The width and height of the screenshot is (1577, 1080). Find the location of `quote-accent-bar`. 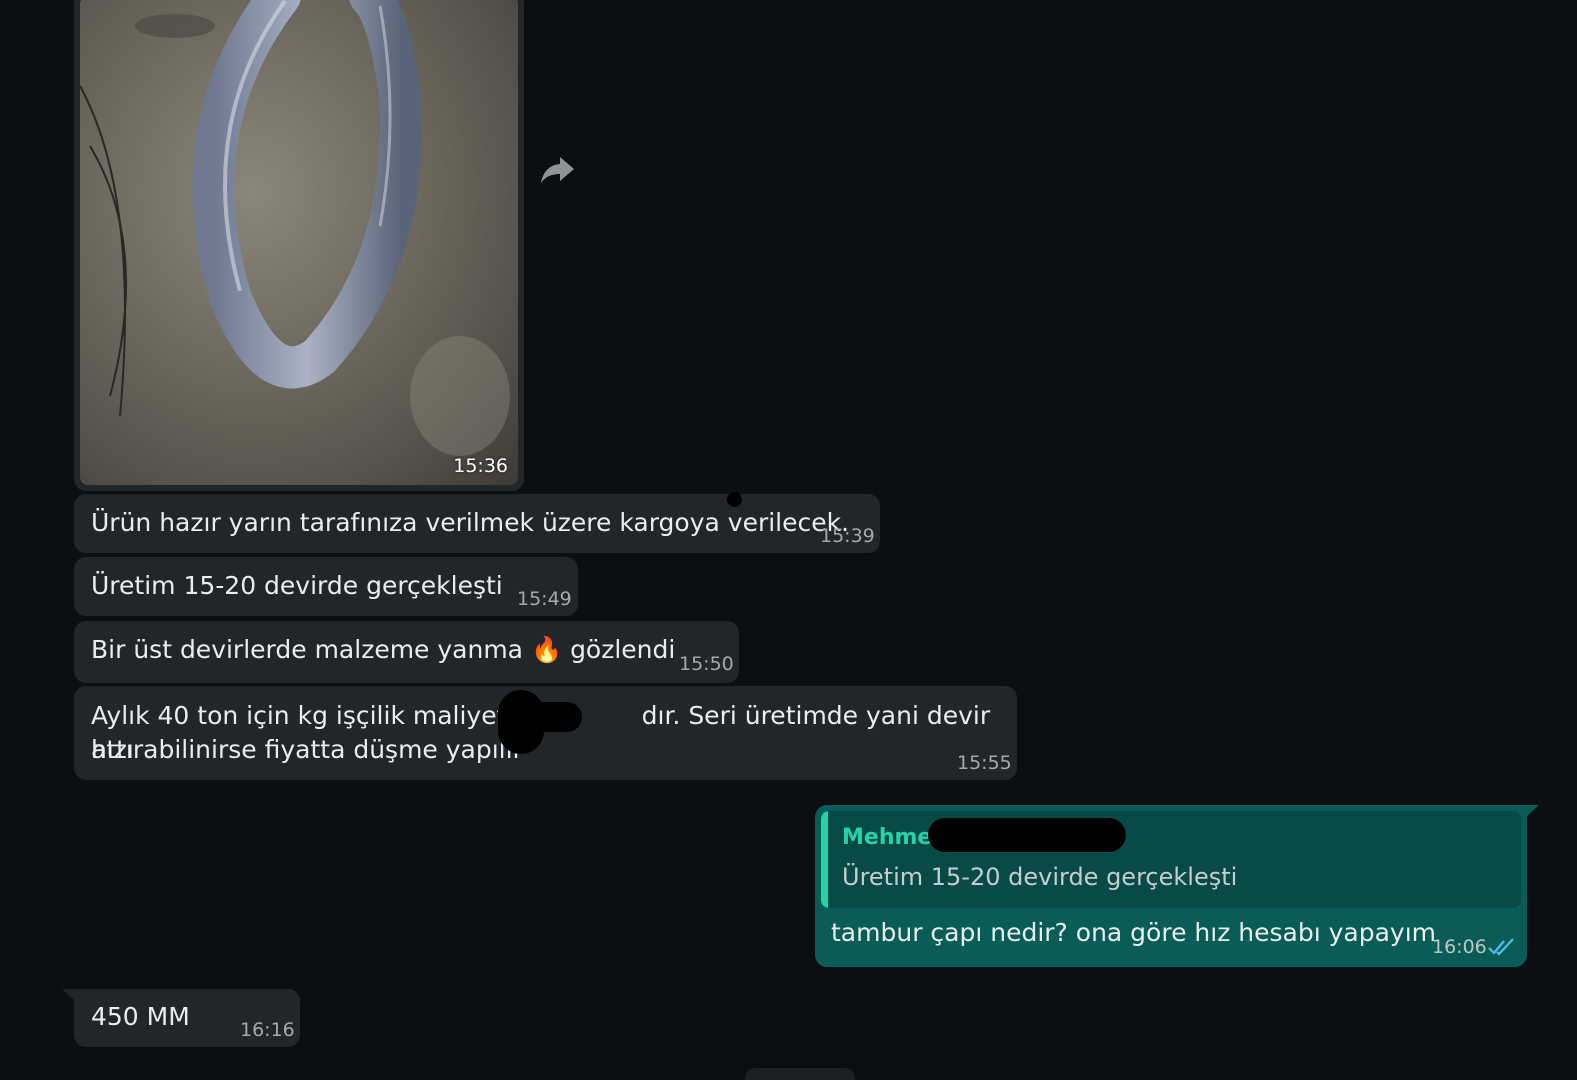

quote-accent-bar is located at coordinates (824, 859).